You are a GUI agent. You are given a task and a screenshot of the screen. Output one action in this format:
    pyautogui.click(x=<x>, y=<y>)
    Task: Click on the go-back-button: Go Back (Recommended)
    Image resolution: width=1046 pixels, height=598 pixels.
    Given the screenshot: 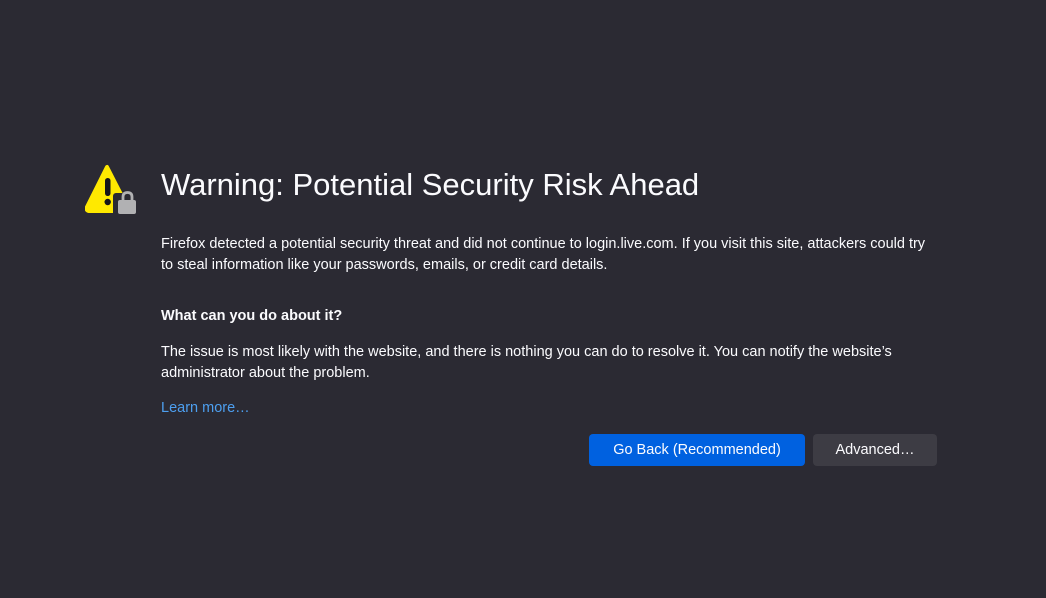 What is the action you would take?
    pyautogui.click(x=697, y=450)
    